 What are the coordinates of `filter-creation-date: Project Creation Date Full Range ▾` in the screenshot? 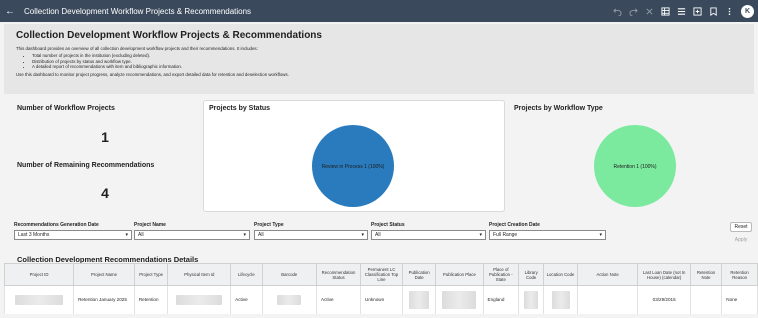 It's located at (547, 231).